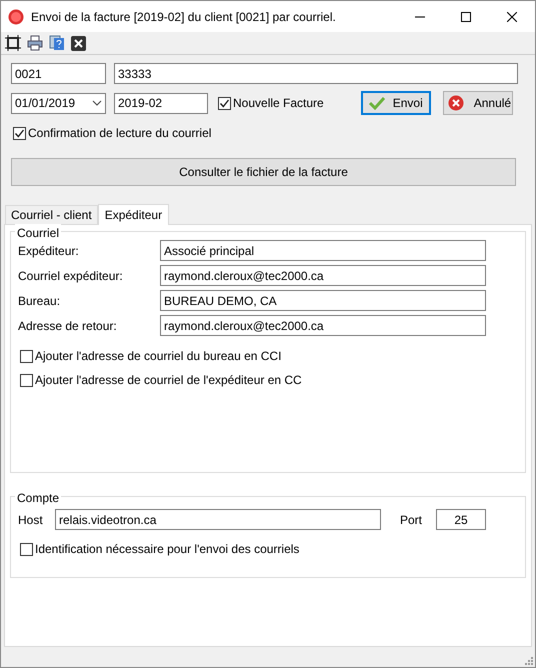  What do you see at coordinates (528, 660) in the screenshot?
I see `resize-grip-icon` at bounding box center [528, 660].